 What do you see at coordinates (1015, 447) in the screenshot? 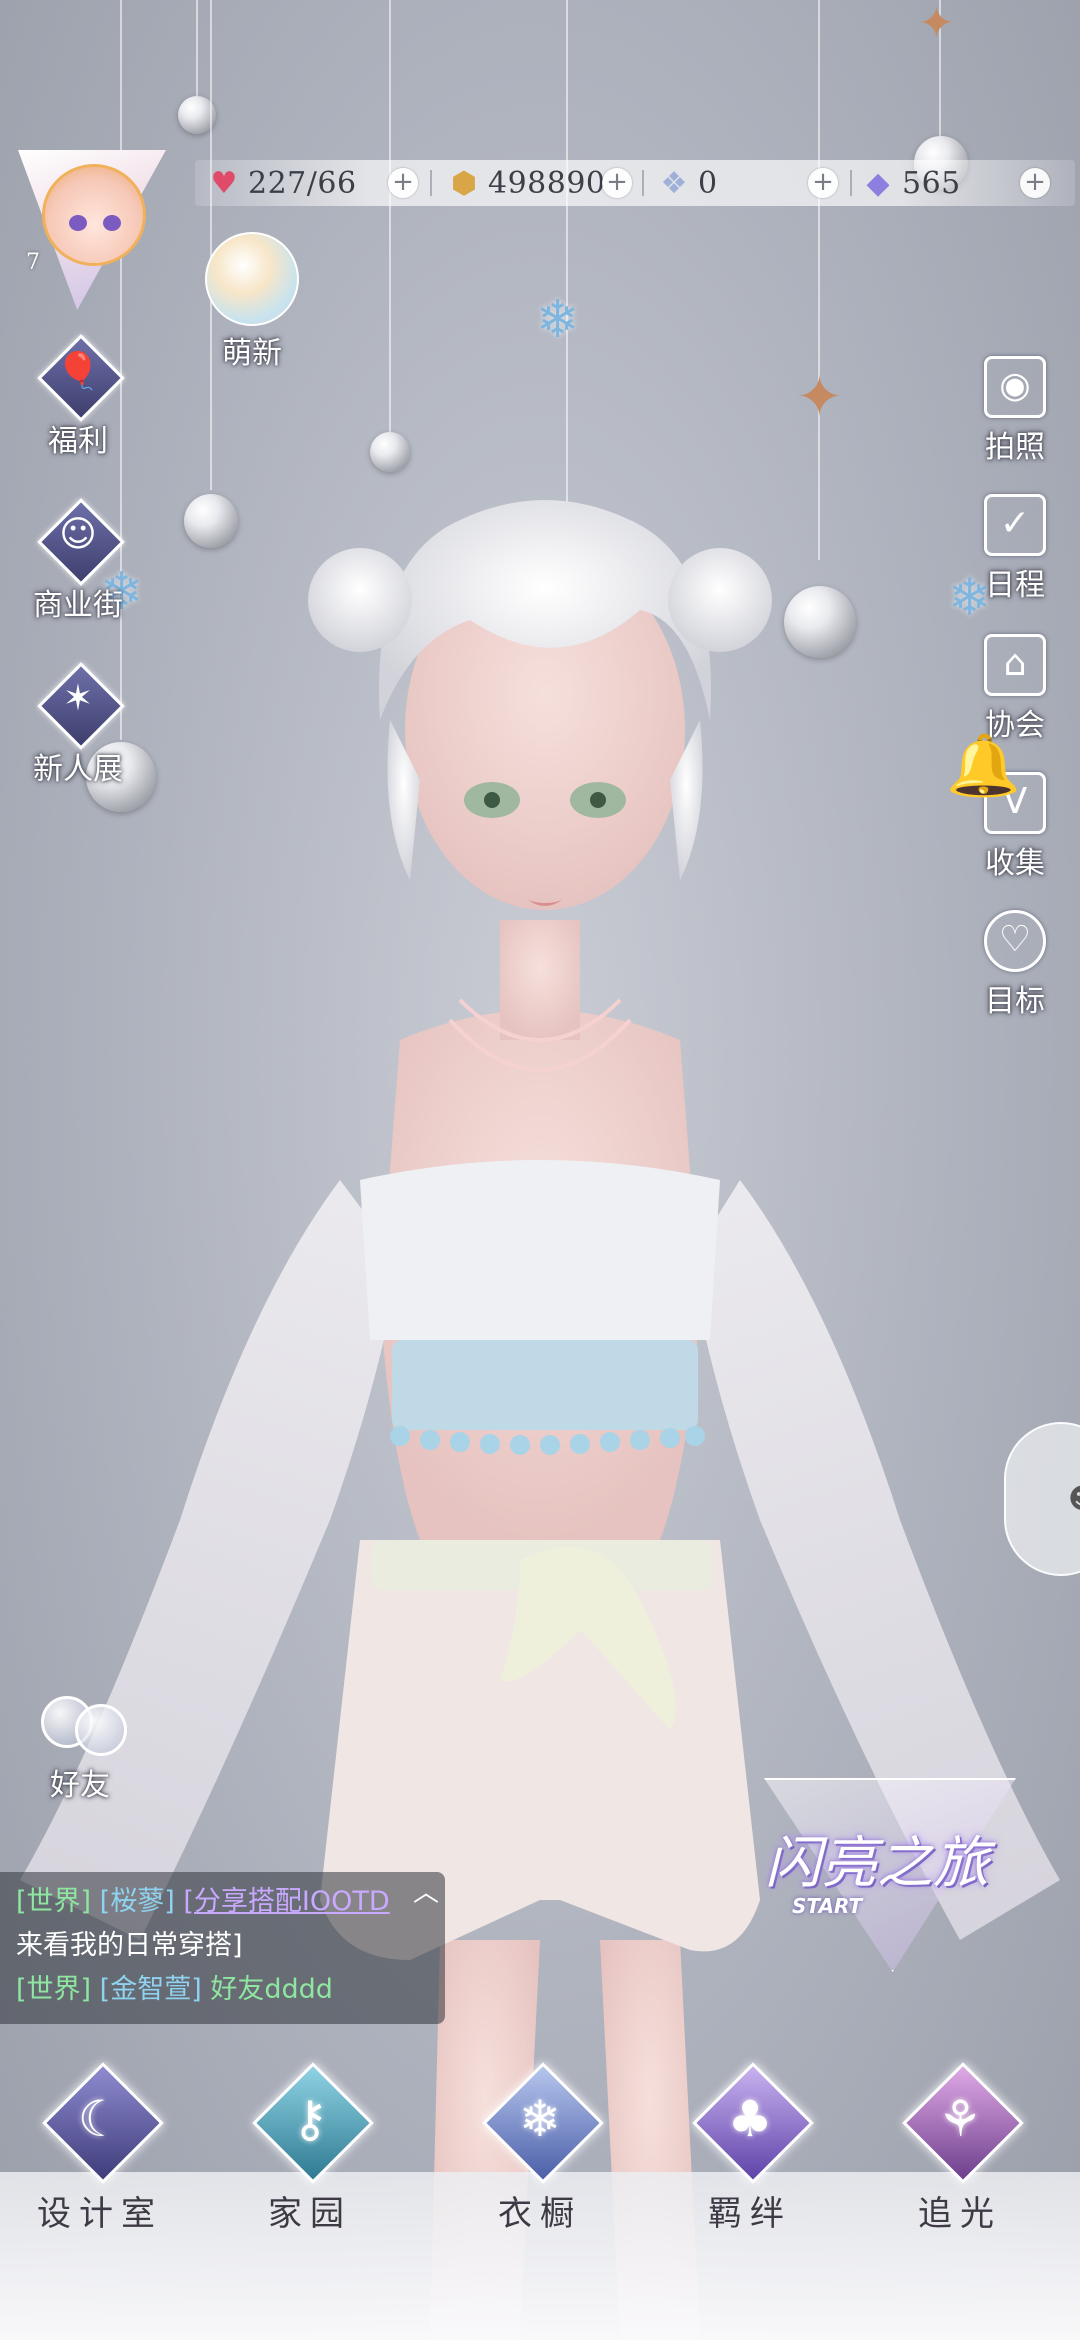
I see `photo-label: 拍照` at bounding box center [1015, 447].